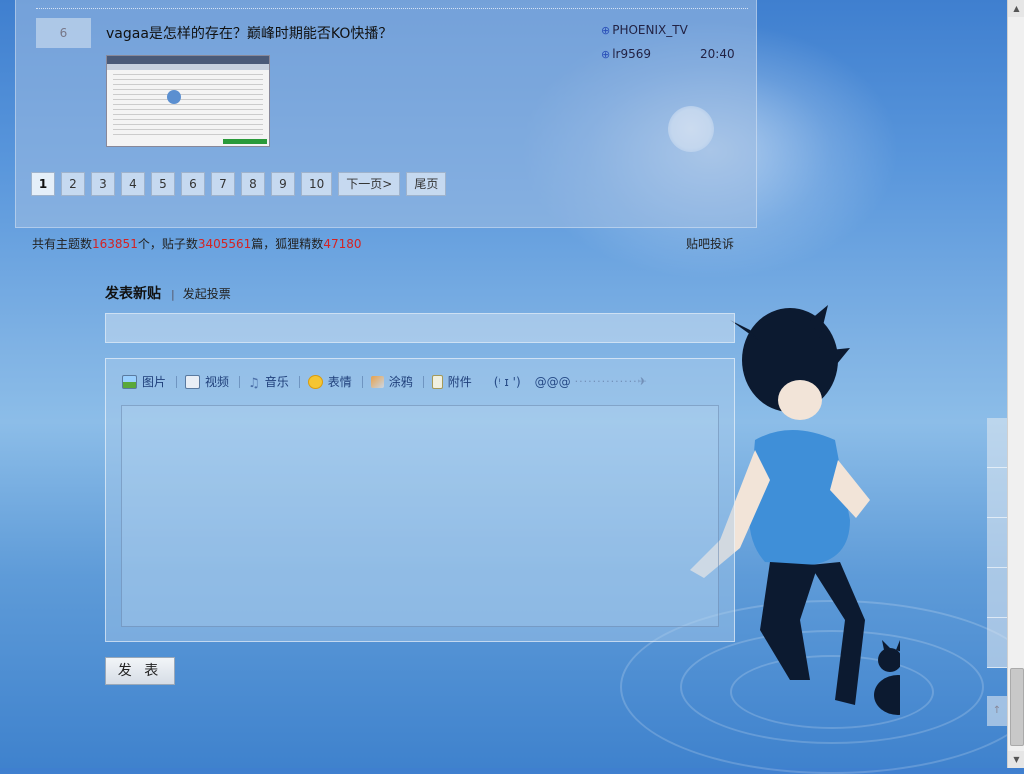 This screenshot has width=1024, height=774. Describe the element at coordinates (239, 184) in the screenshot. I see `pagination: 1 2 3 4 5 6 7 8 9 10 下一页> 尾页` at that location.